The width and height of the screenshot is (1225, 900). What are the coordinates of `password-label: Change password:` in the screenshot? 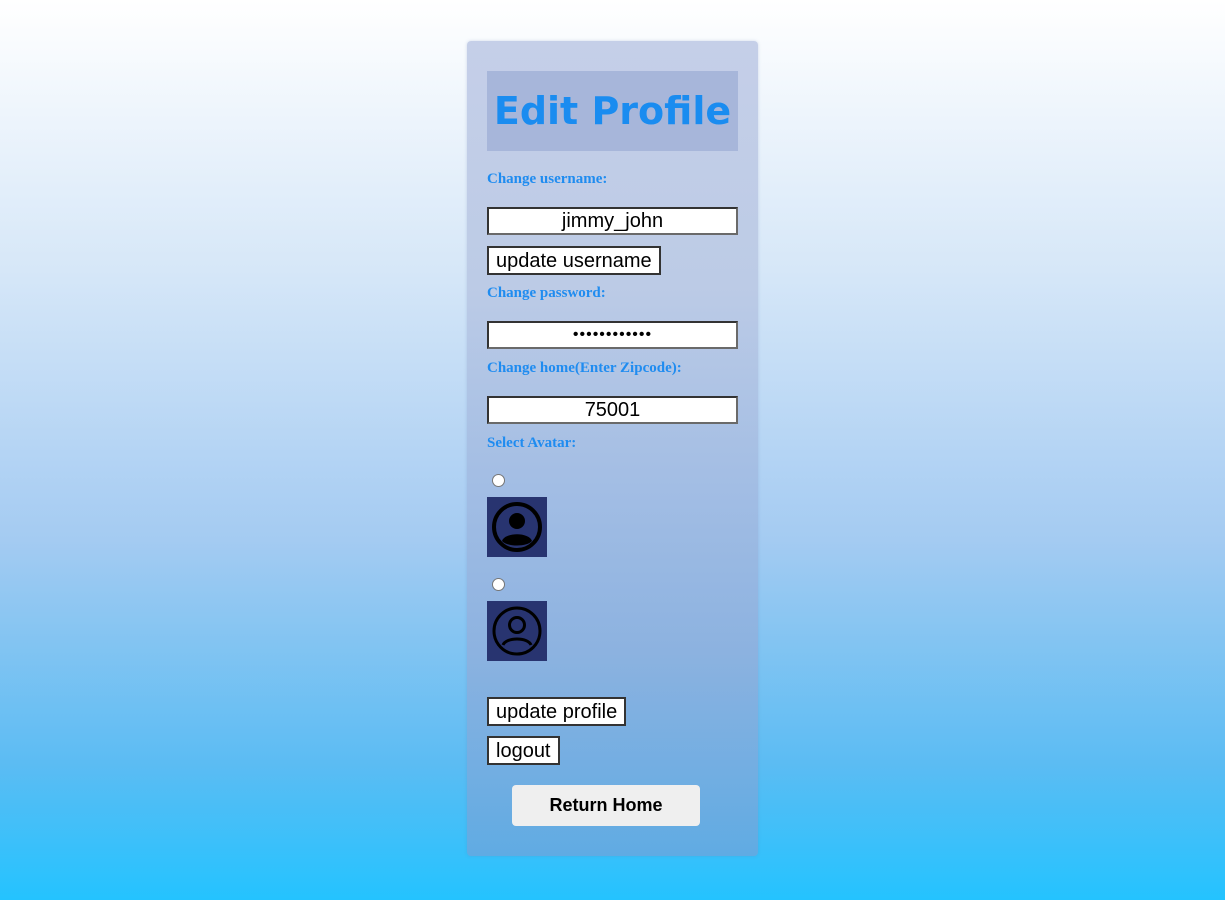 It's located at (546, 293).